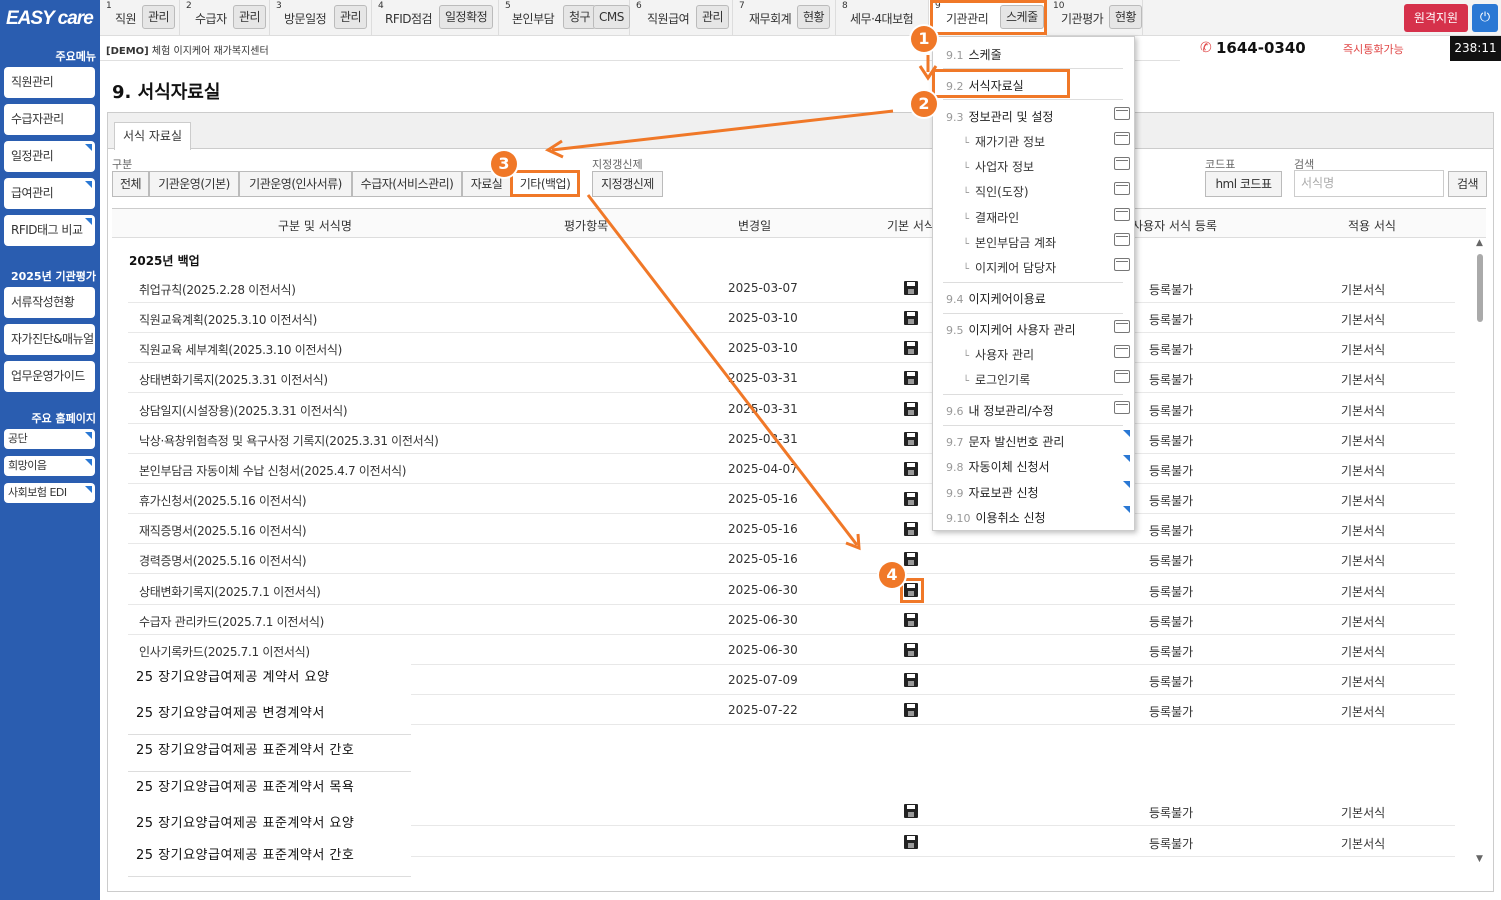 This screenshot has width=1501, height=900. What do you see at coordinates (892, 575) in the screenshot?
I see `step-badge-4: 4` at bounding box center [892, 575].